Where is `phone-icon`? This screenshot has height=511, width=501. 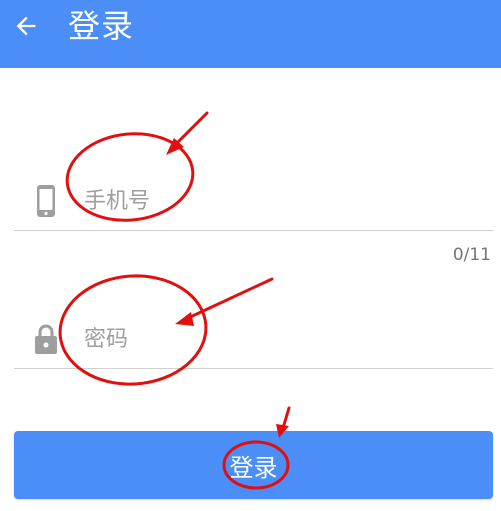 phone-icon is located at coordinates (46, 201).